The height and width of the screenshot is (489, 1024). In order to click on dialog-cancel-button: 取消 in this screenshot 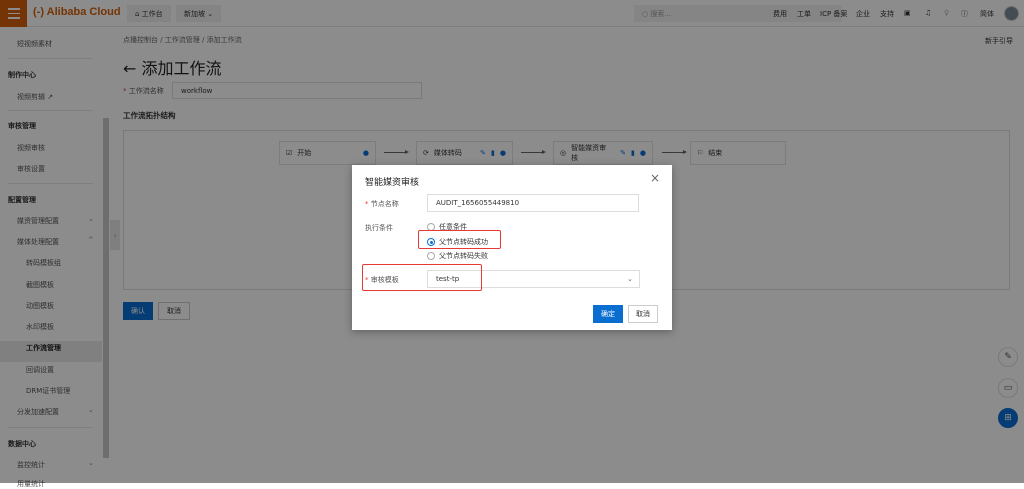, I will do `click(643, 314)`.